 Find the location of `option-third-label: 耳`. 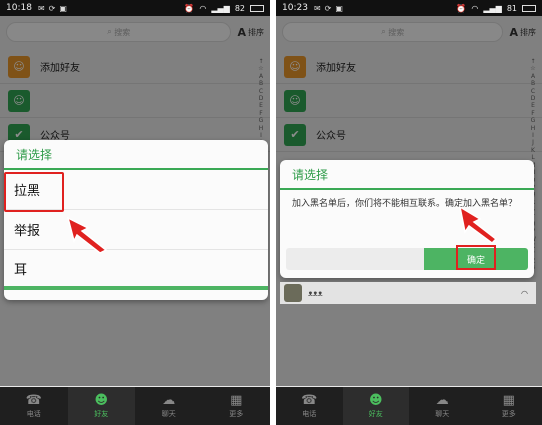

option-third-label: 耳 is located at coordinates (21, 270).